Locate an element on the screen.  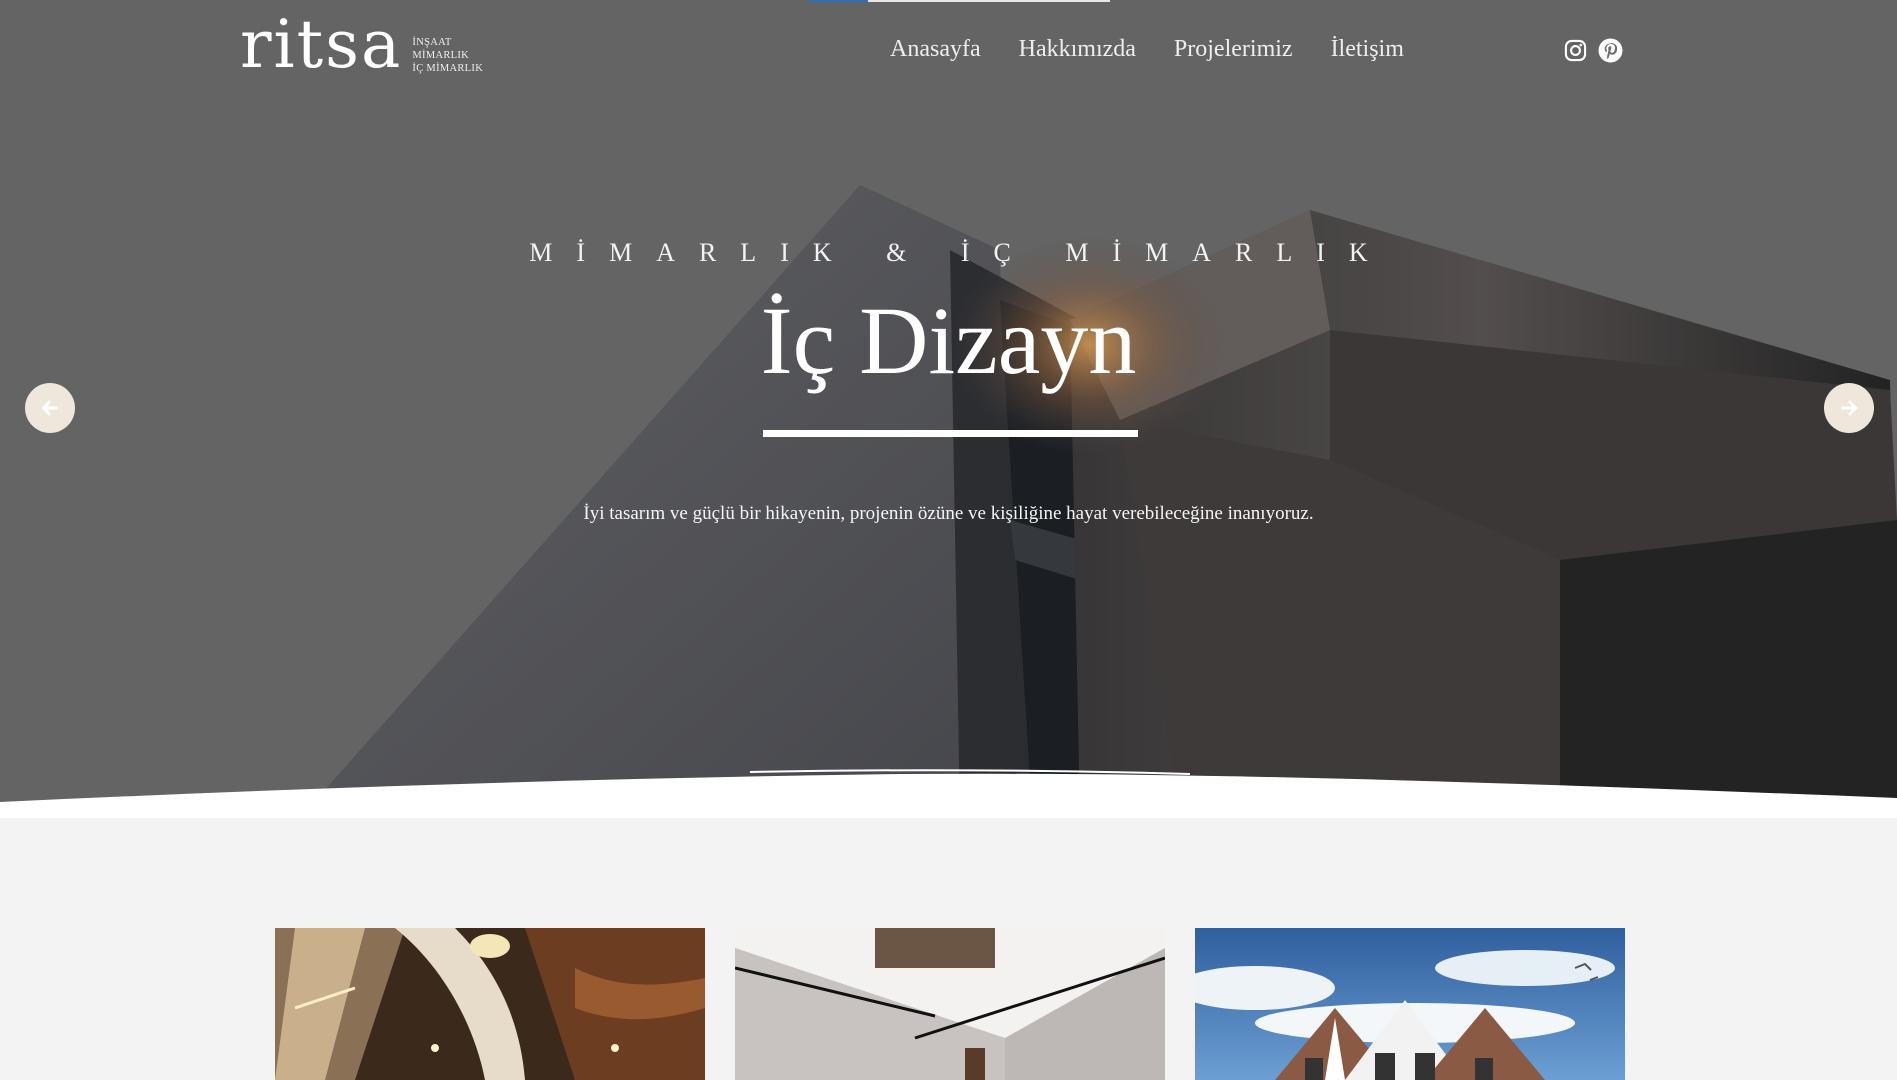
nav-item-anasayfa: Anasayfa is located at coordinates (935, 49).